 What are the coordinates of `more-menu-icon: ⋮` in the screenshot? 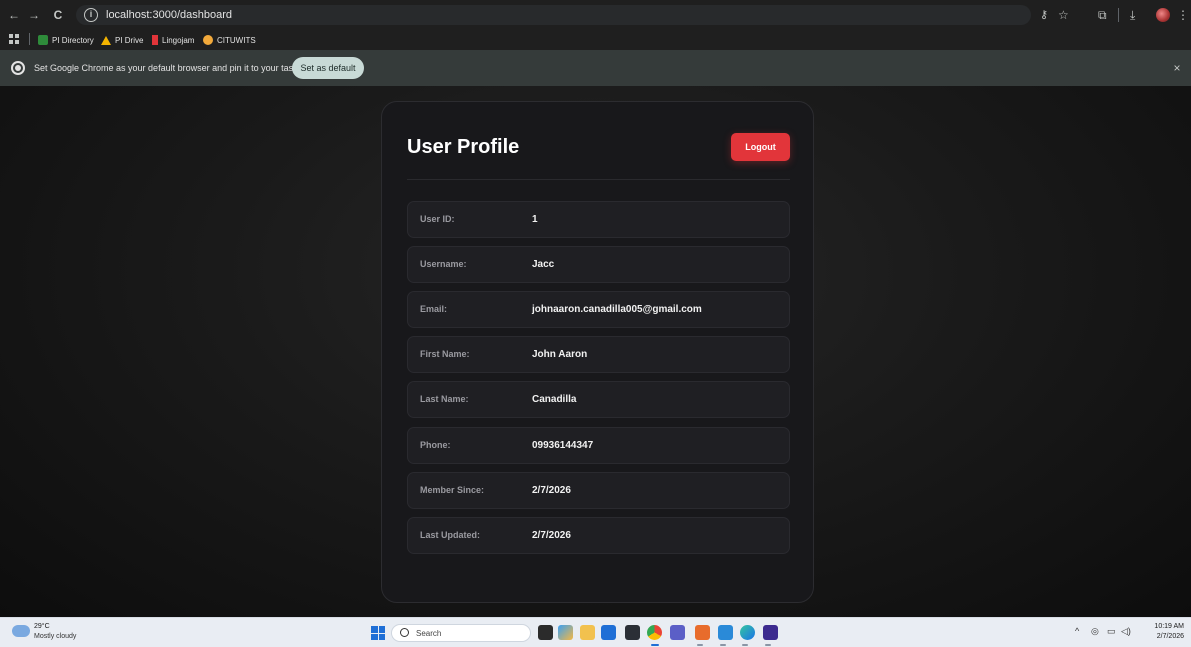 It's located at (1183, 15).